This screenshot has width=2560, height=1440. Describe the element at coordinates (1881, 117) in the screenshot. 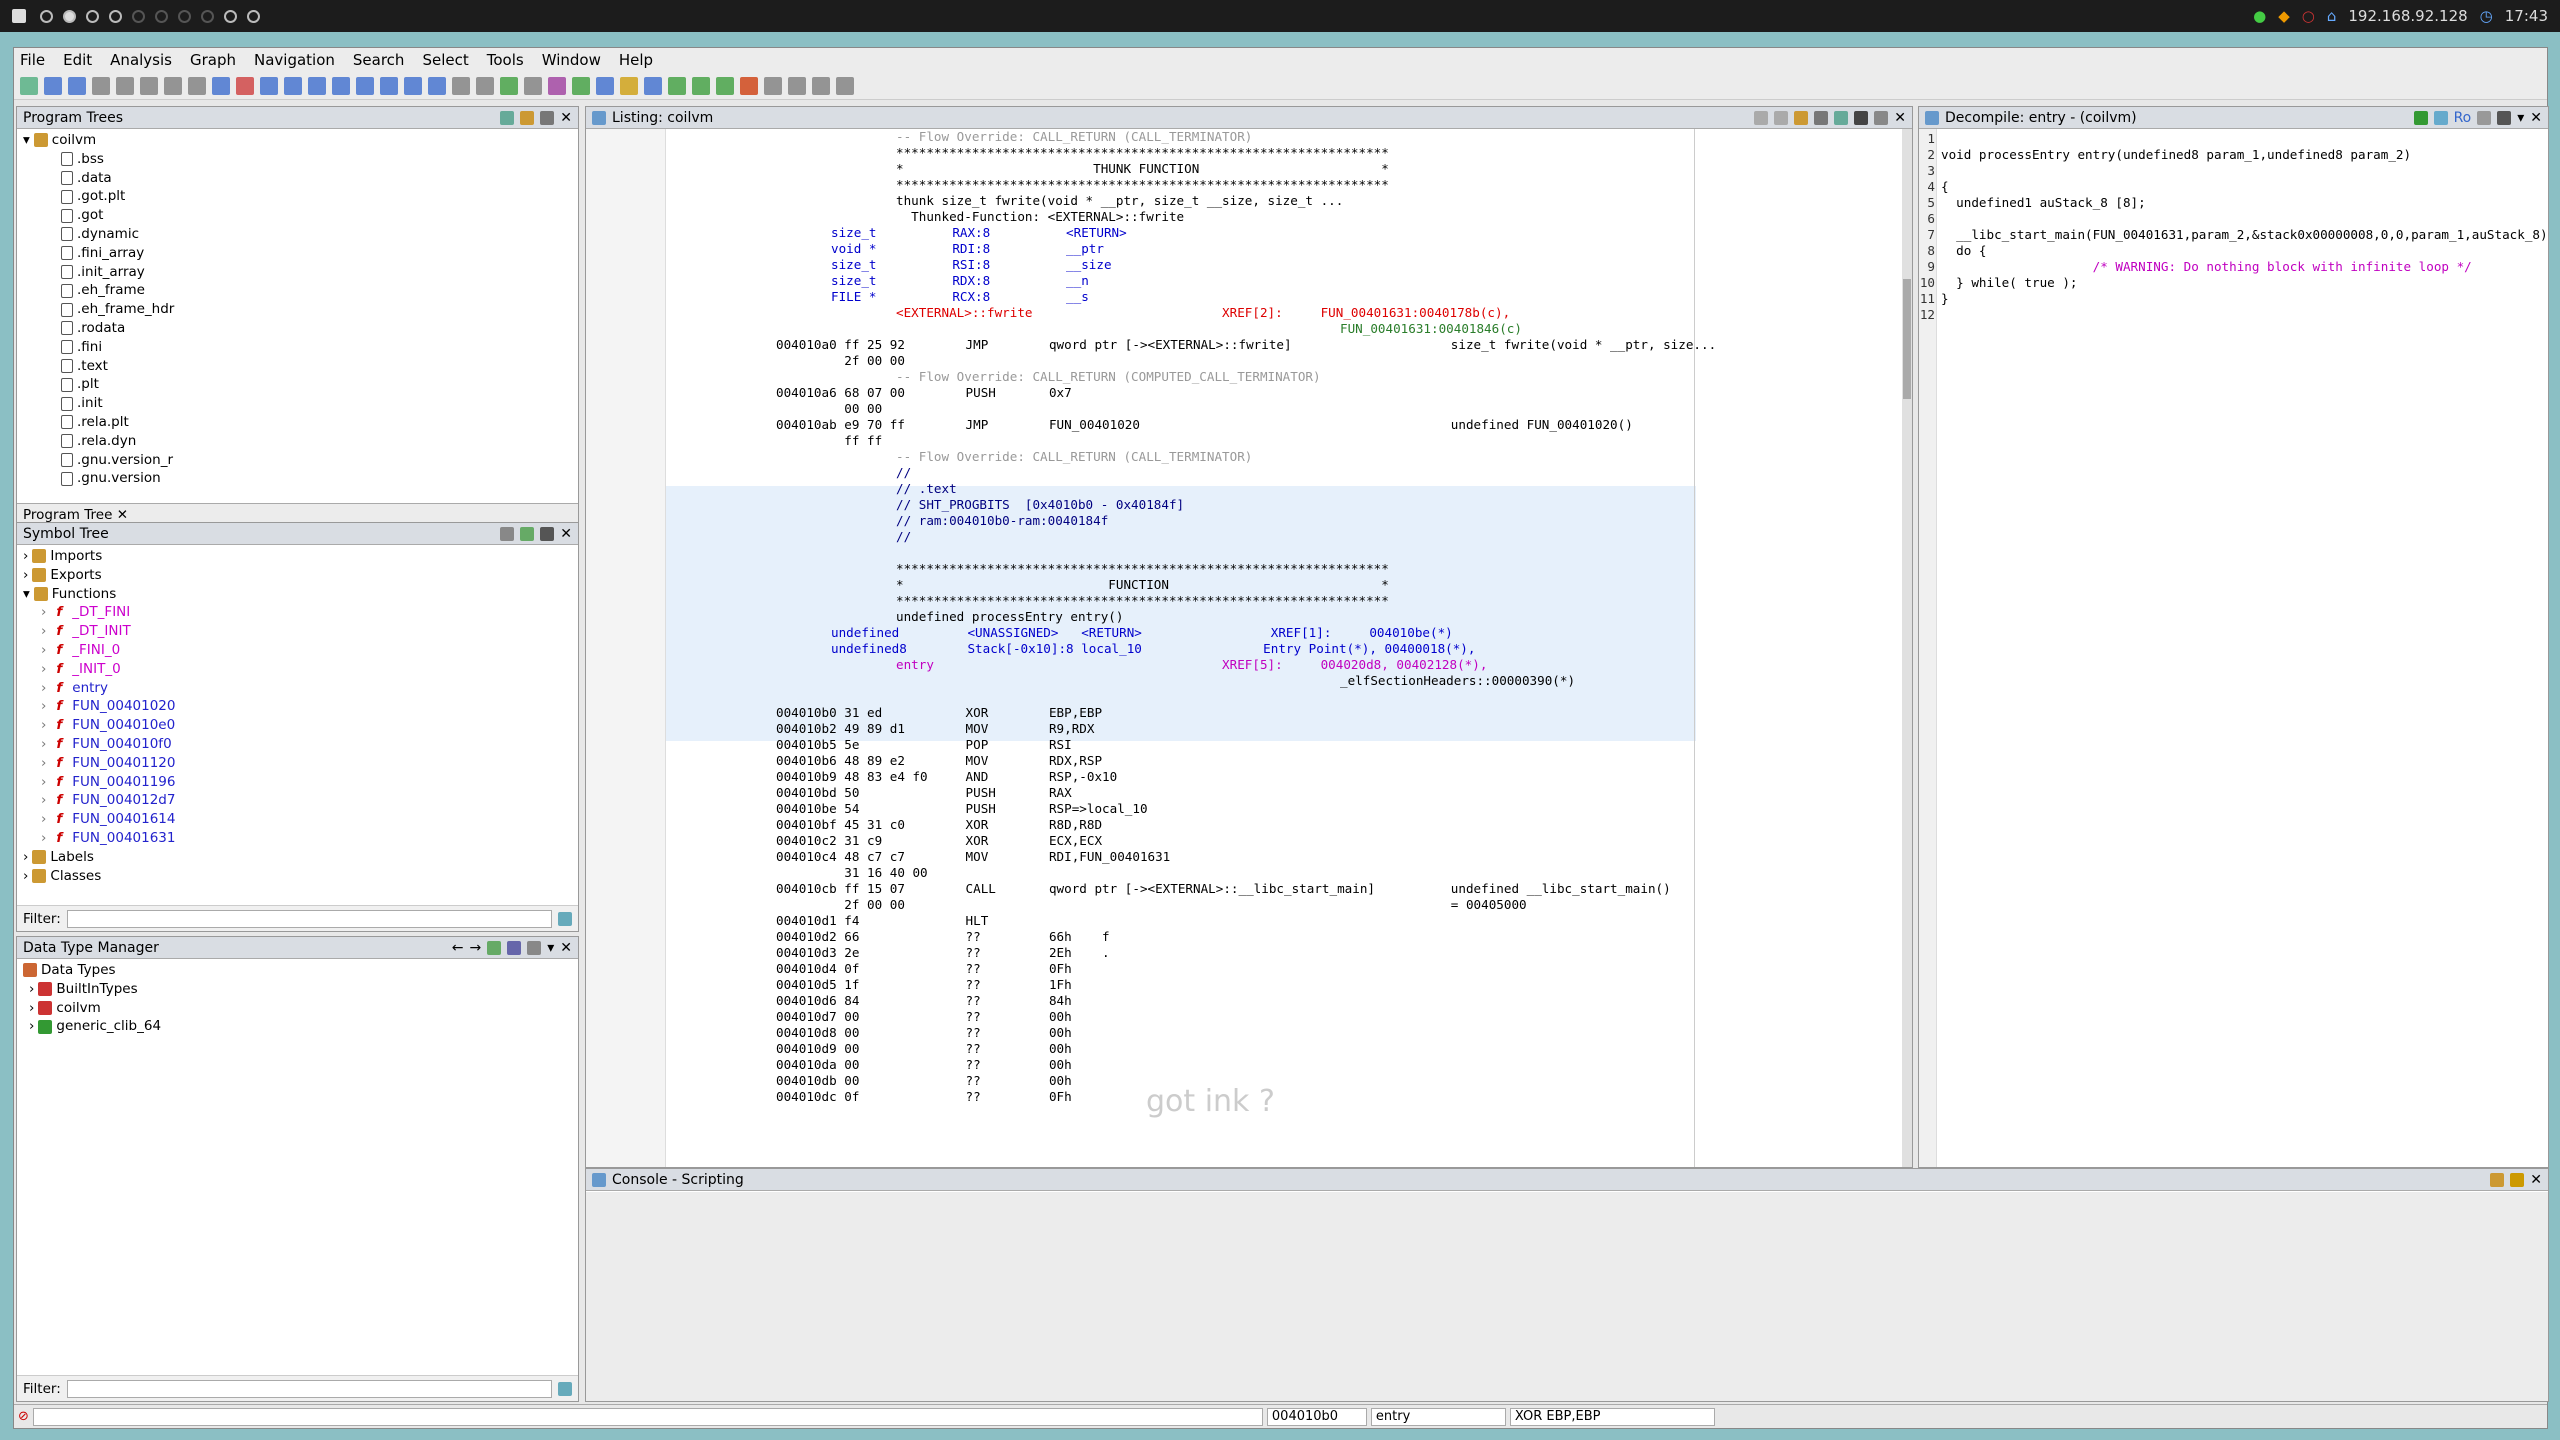

I see `layout-icon` at that location.